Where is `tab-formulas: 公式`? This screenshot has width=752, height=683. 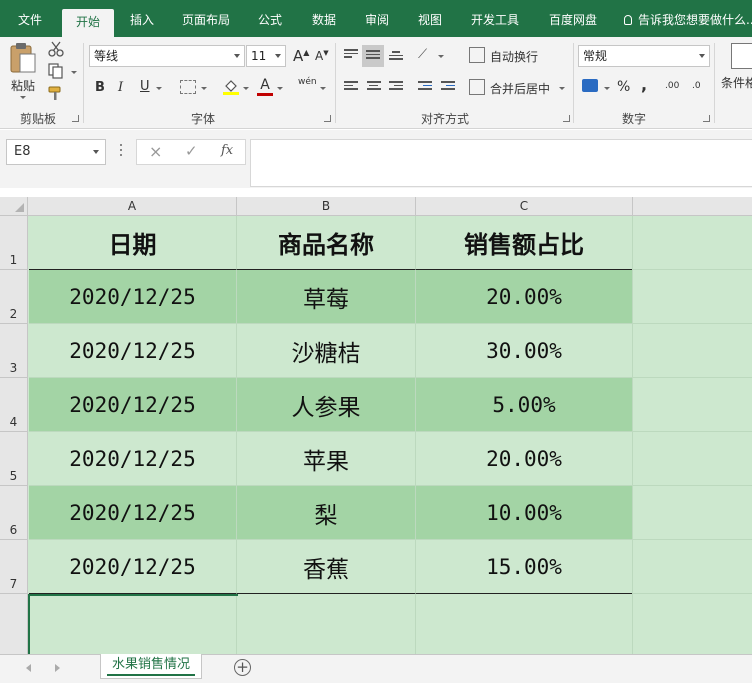 tab-formulas: 公式 is located at coordinates (270, 18).